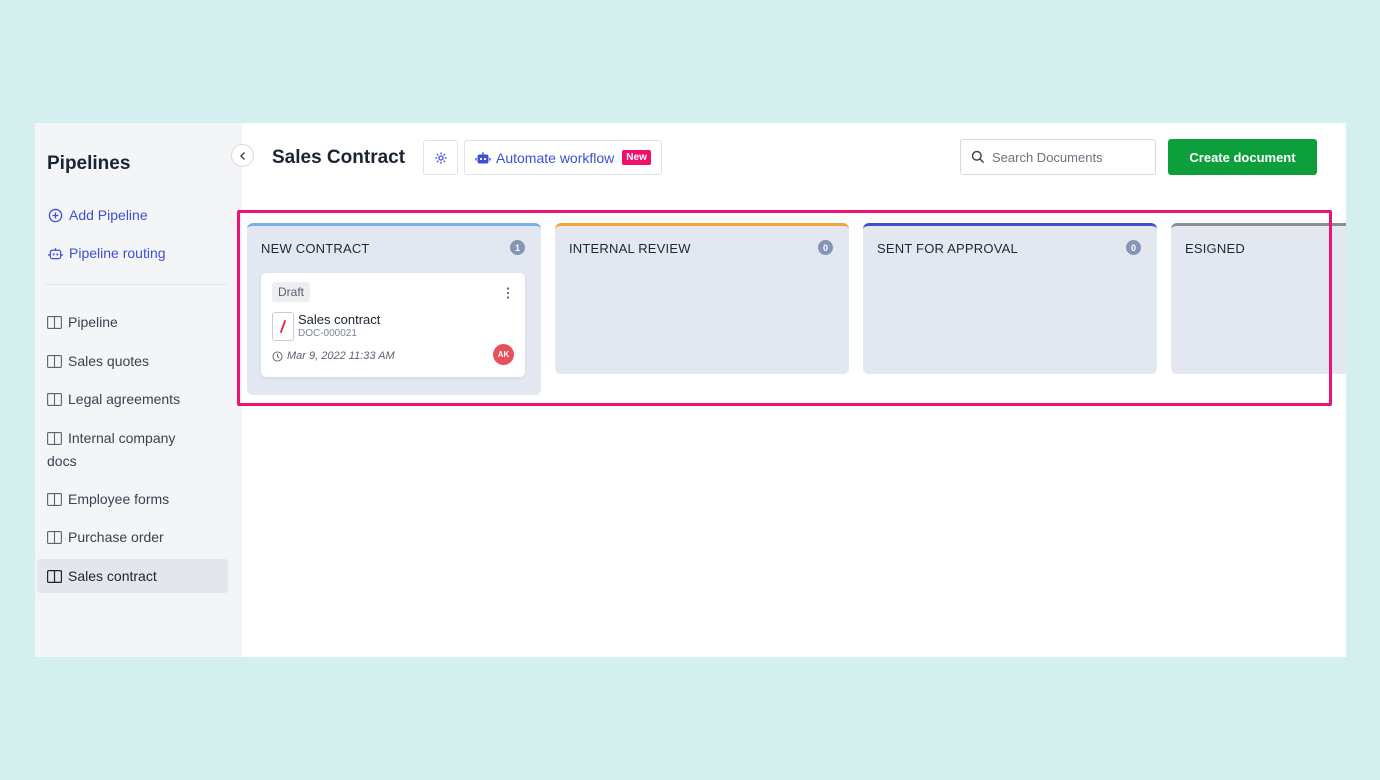 The height and width of the screenshot is (780, 1380). I want to click on sidebar-item-label: Internal company docs, so click(111, 449).